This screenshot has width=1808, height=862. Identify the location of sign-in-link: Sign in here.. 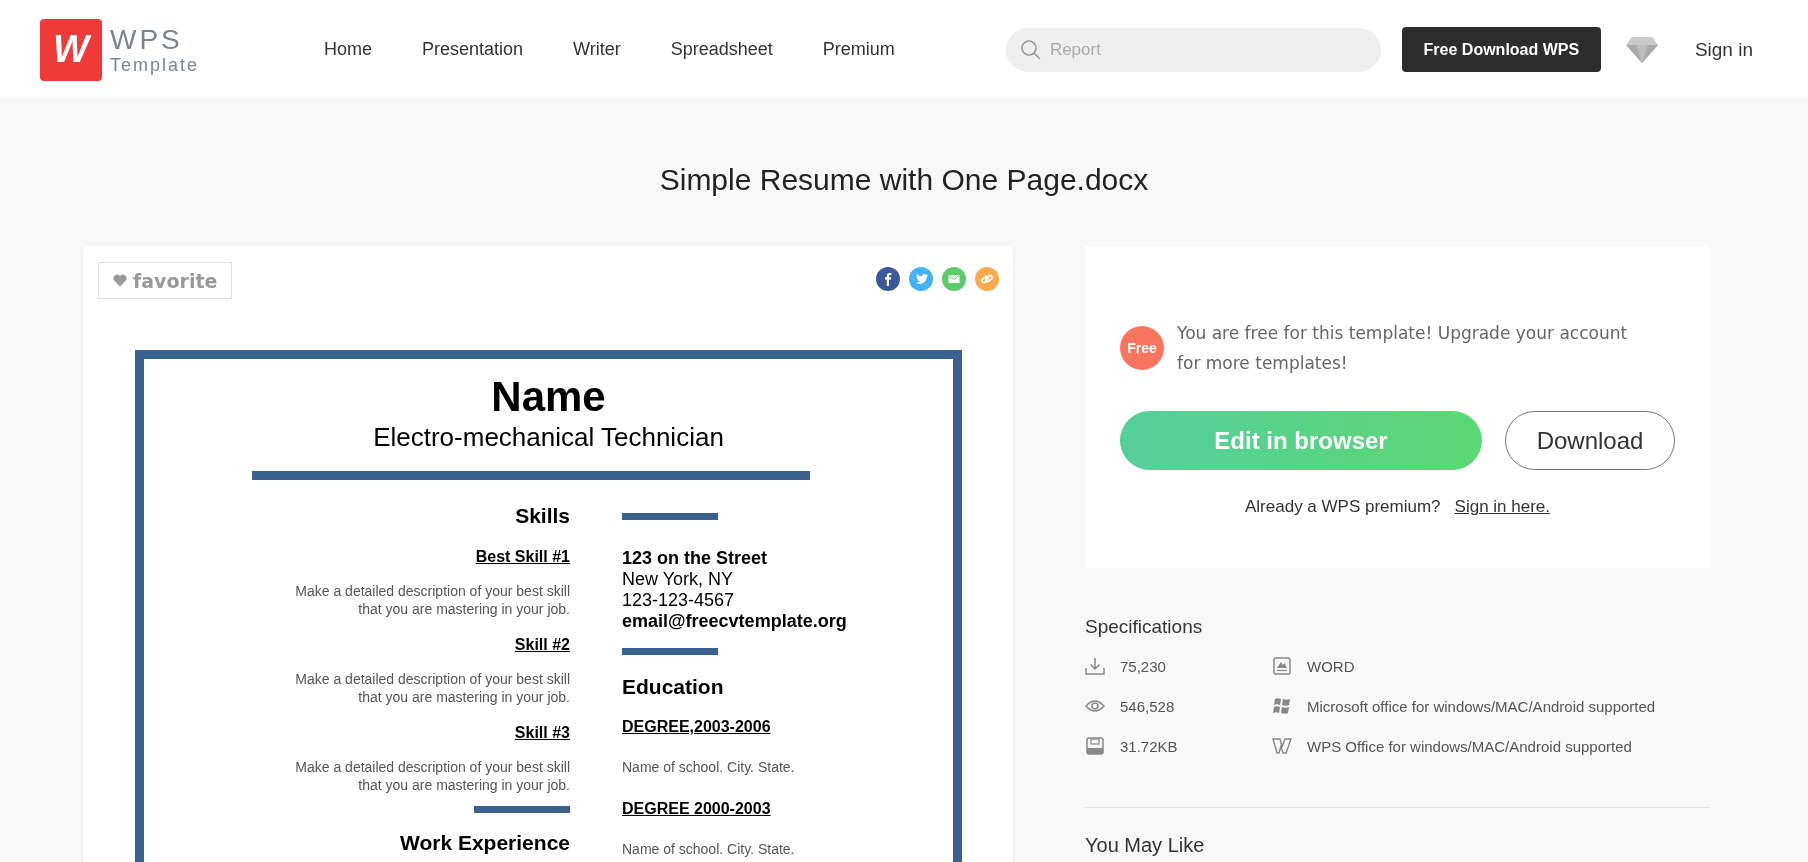
(1502, 507).